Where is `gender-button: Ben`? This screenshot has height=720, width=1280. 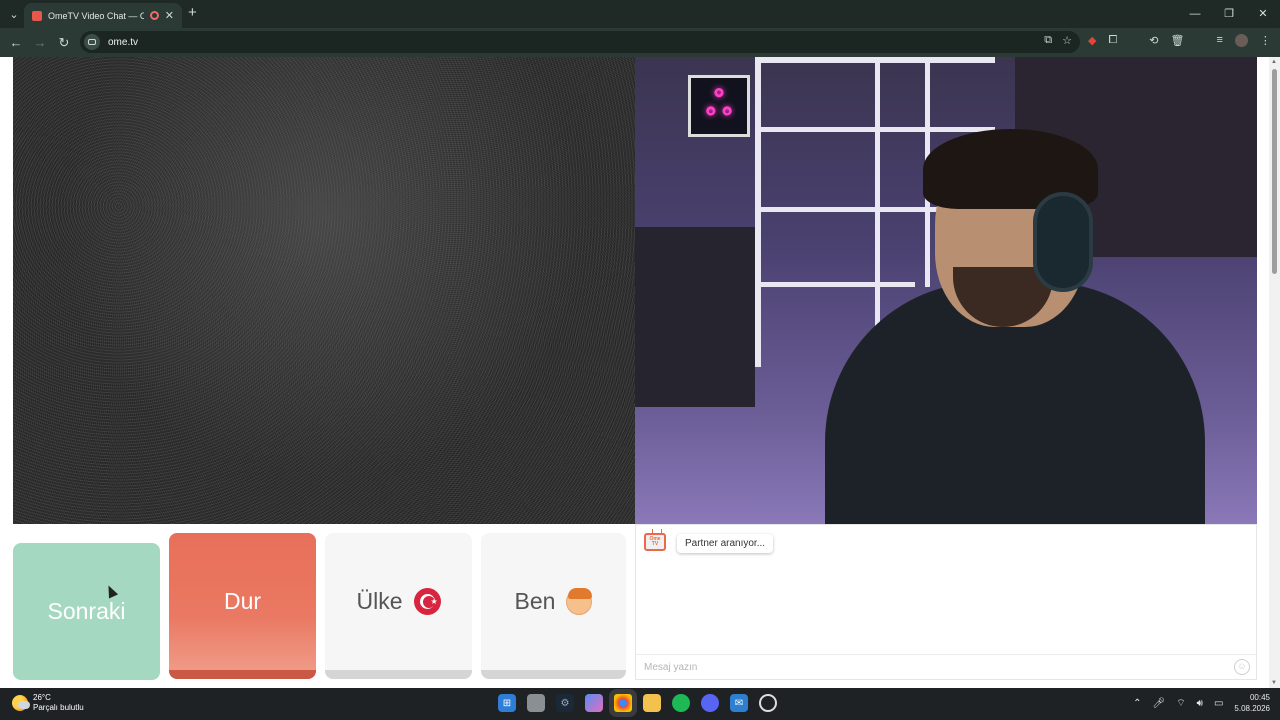
gender-button: Ben is located at coordinates (553, 606).